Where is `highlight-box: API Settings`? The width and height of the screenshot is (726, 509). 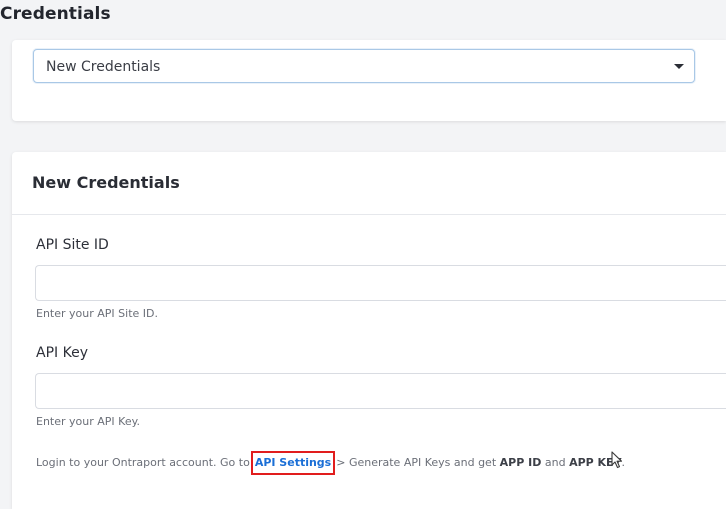
highlight-box: API Settings is located at coordinates (293, 463).